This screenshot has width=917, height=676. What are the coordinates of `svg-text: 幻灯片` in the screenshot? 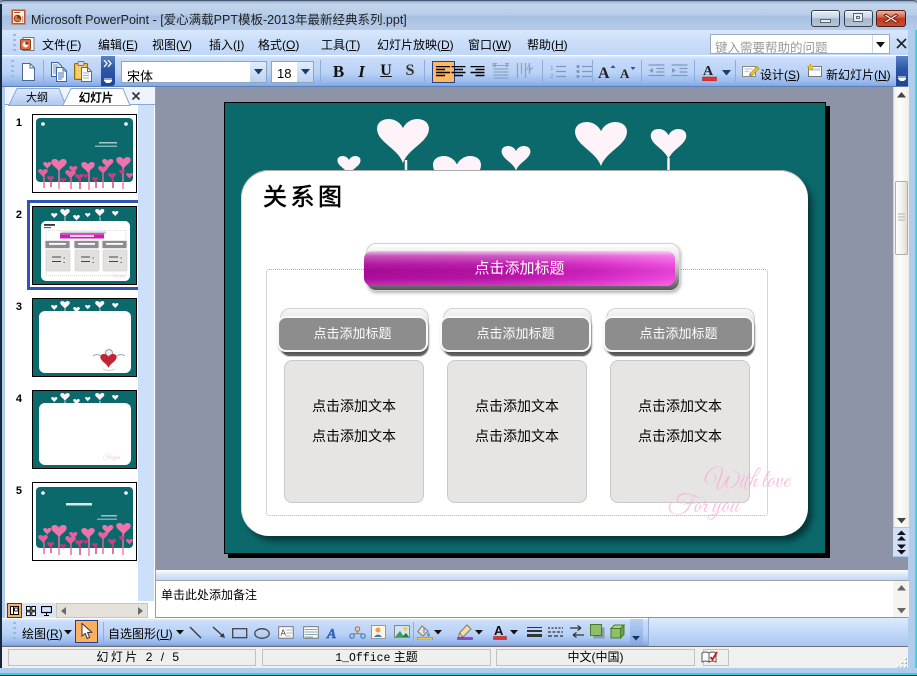 It's located at (96, 98).